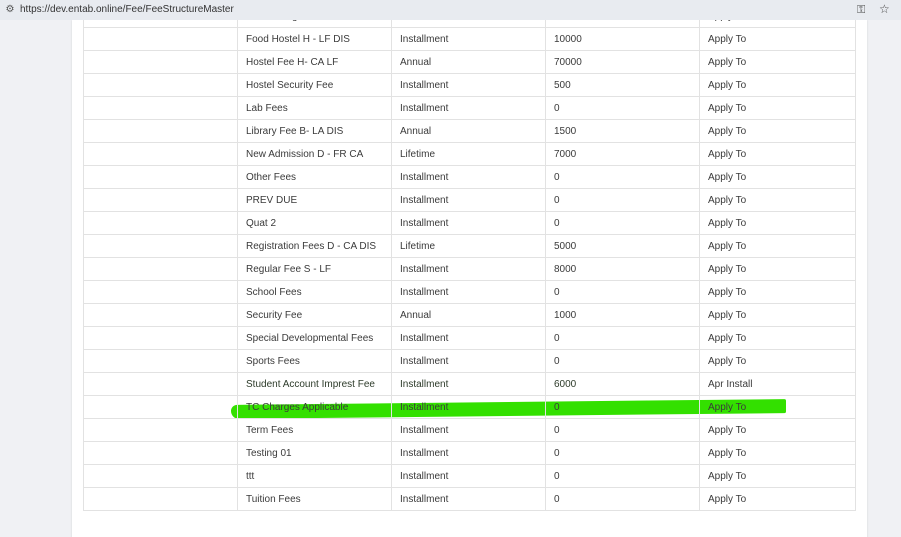  Describe the element at coordinates (298, 39) in the screenshot. I see `fee-name-cell-text: Food Hostel H - LF DIS` at that location.